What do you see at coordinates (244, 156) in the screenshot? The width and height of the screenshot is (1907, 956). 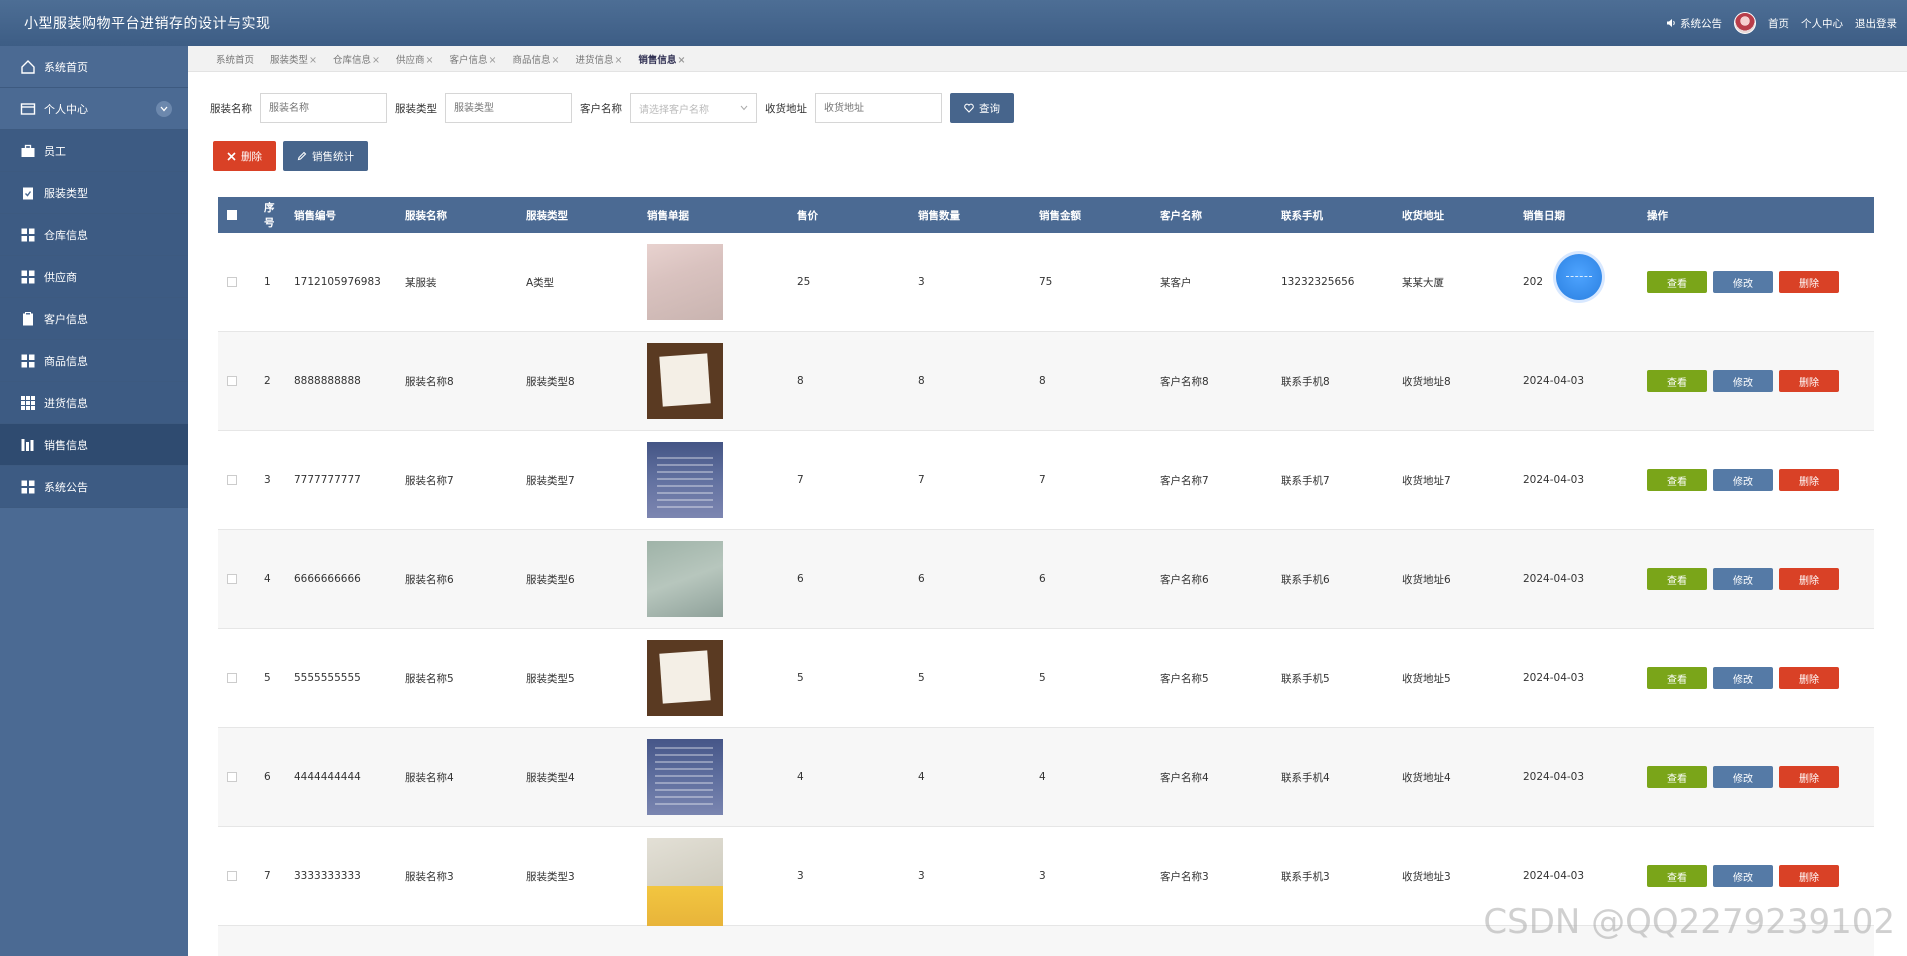 I see `batch-delete-button: 删除` at bounding box center [244, 156].